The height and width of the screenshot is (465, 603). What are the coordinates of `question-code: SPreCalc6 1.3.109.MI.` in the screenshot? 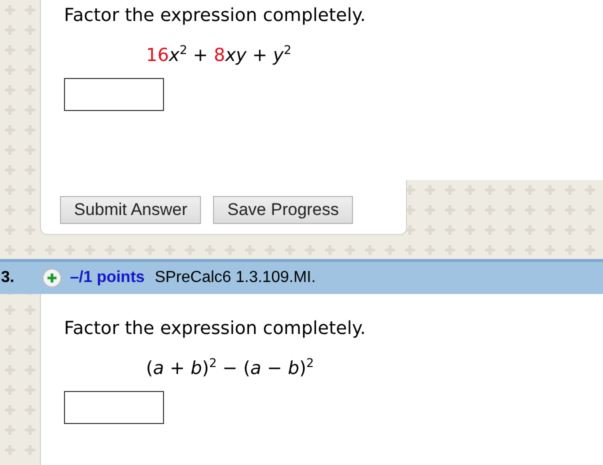 It's located at (235, 278).